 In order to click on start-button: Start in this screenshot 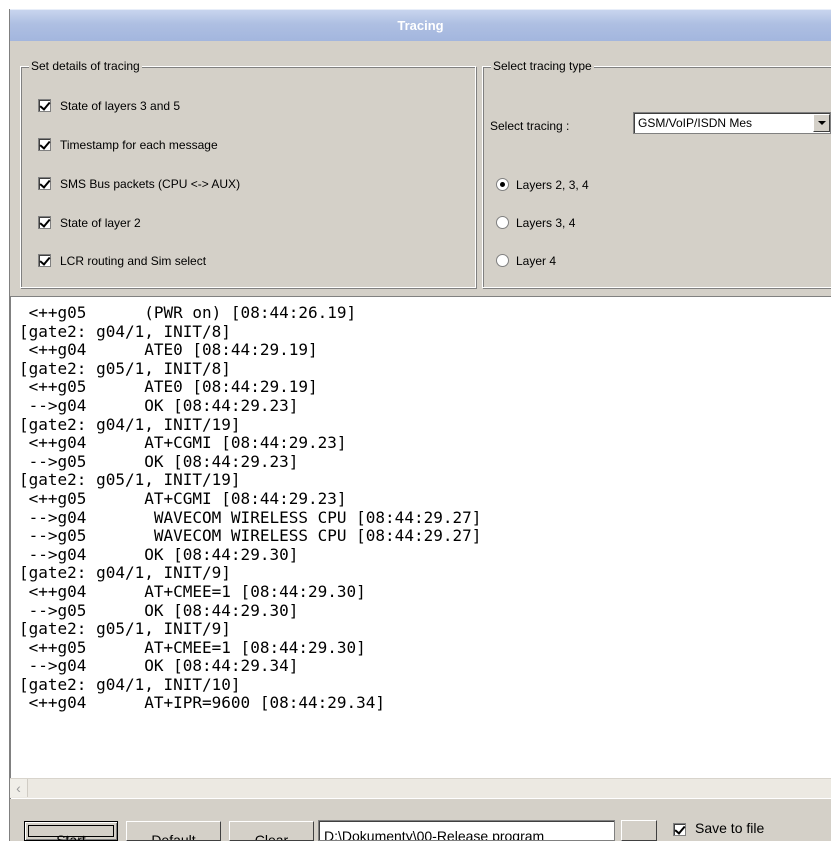, I will do `click(71, 831)`.